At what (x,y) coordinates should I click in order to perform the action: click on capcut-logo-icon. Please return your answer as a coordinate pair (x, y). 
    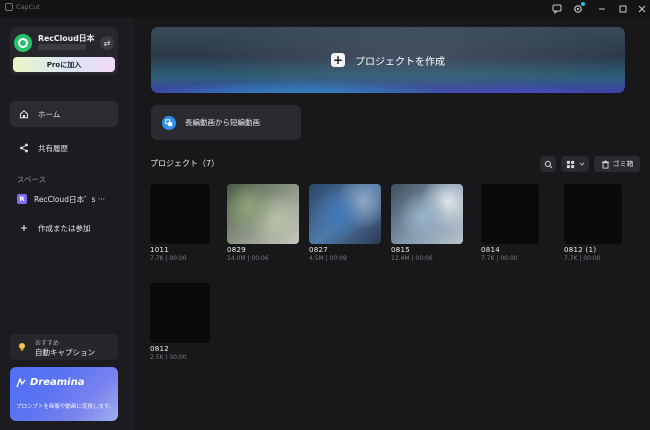
    Looking at the image, I should click on (9, 7).